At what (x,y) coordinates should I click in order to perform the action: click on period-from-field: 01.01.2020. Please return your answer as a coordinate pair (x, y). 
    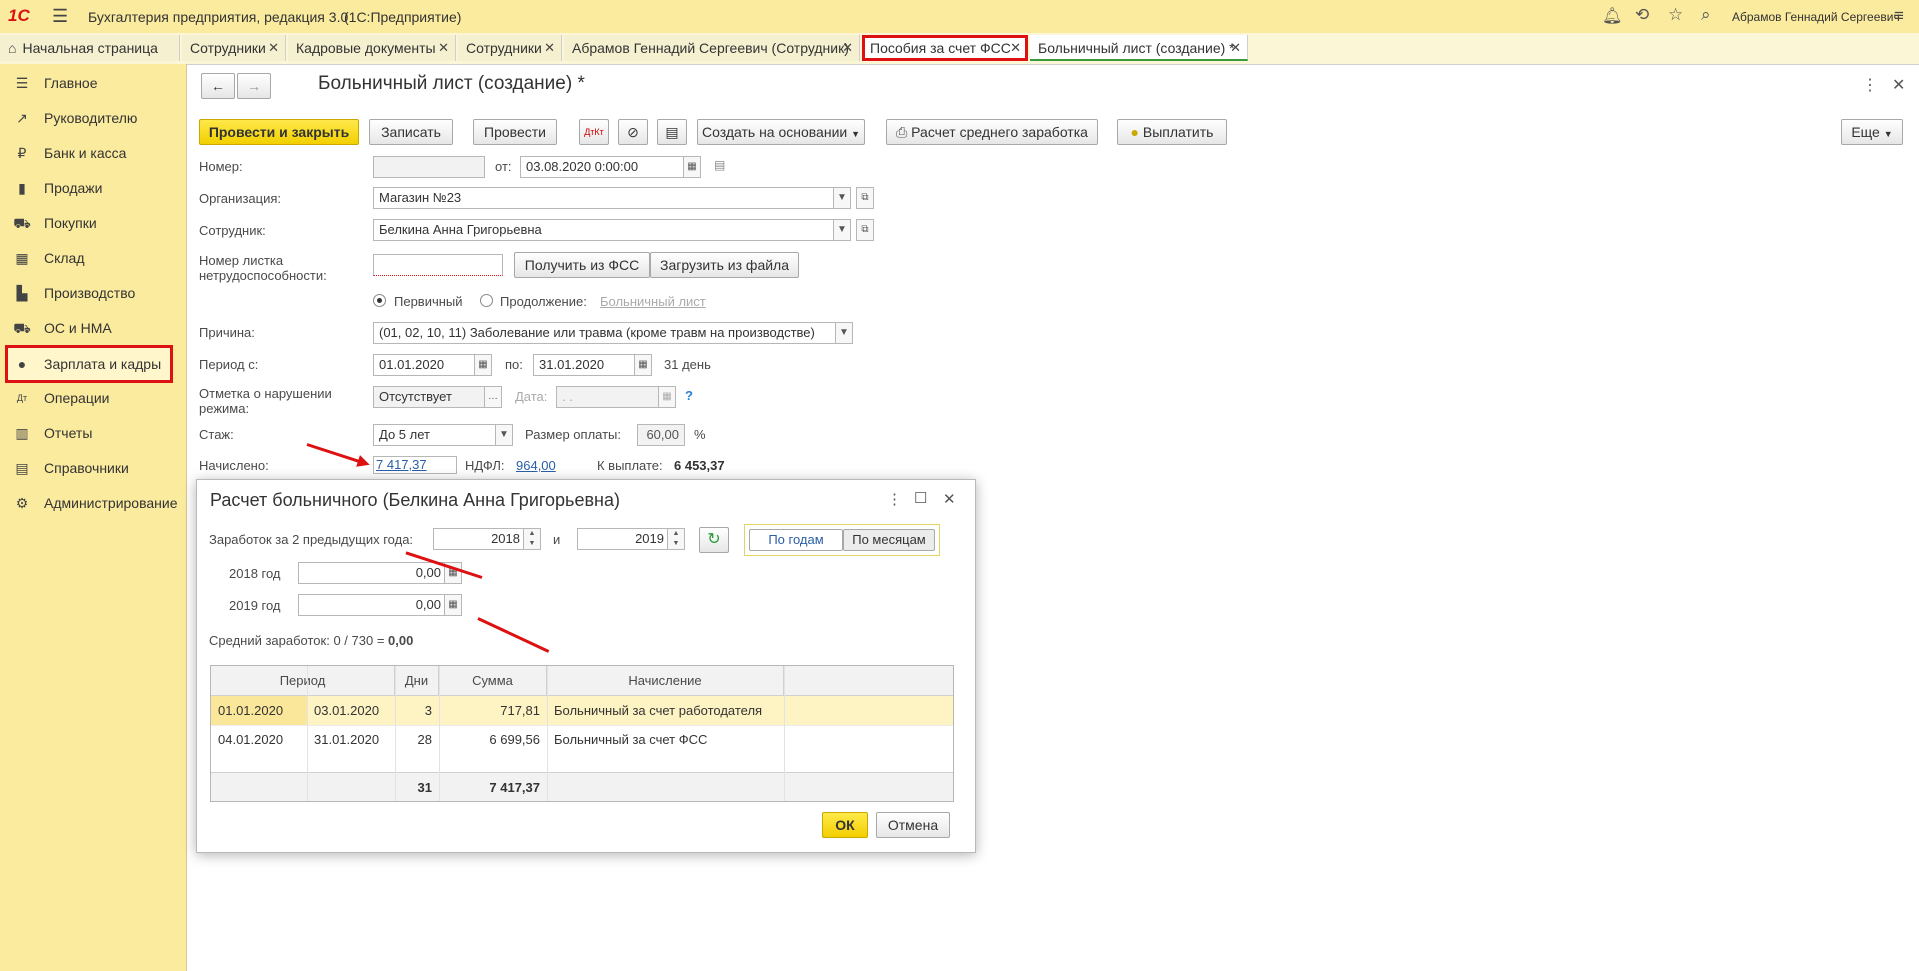
    Looking at the image, I should click on (424, 365).